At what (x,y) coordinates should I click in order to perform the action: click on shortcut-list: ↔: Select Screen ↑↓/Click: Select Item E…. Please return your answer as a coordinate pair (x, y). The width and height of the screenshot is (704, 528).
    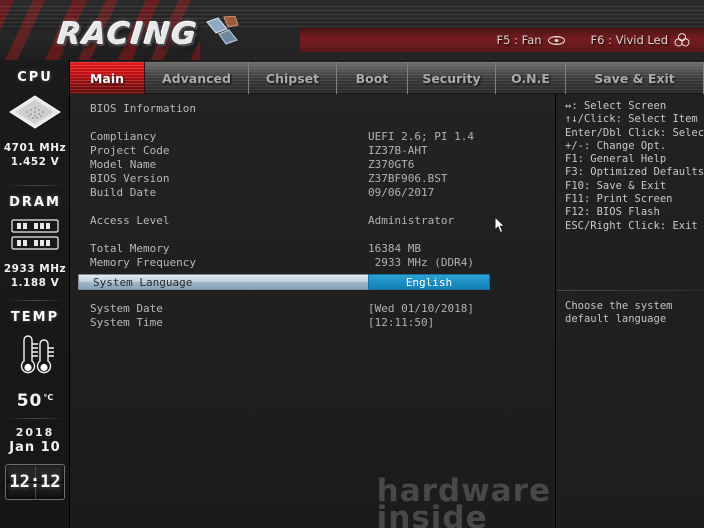
    Looking at the image, I should click on (634, 166).